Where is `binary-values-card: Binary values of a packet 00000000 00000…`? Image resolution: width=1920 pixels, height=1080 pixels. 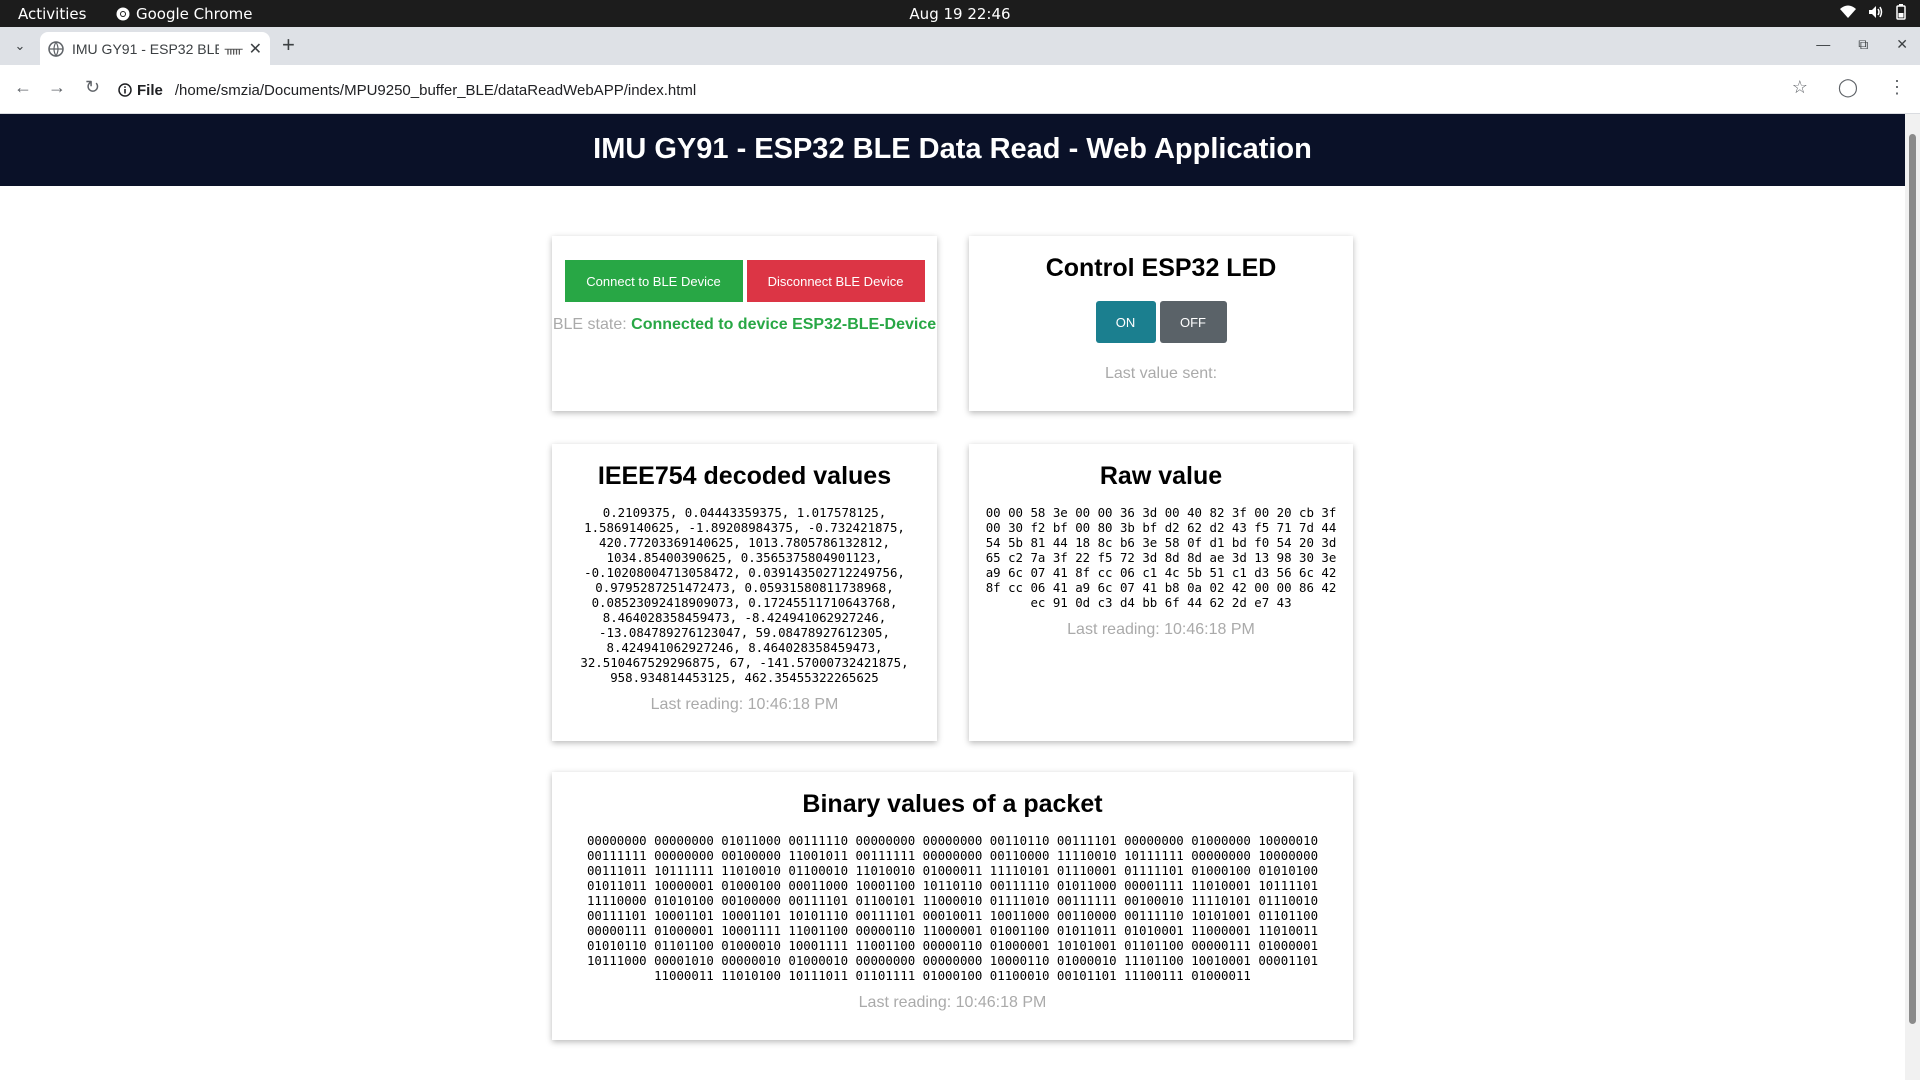 binary-values-card: Binary values of a packet 00000000 00000… is located at coordinates (952, 906).